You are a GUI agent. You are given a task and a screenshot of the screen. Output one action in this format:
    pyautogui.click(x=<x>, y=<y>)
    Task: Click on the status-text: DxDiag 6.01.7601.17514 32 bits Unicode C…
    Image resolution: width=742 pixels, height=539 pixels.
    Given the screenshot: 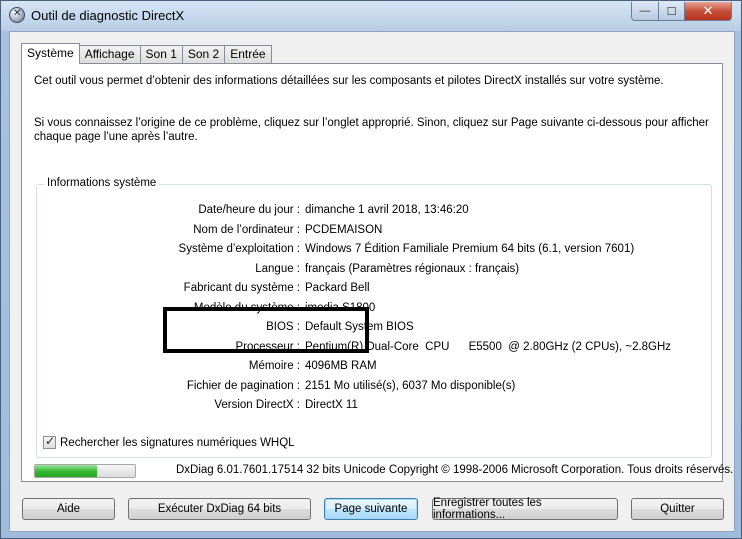 What is the action you would take?
    pyautogui.click(x=455, y=470)
    